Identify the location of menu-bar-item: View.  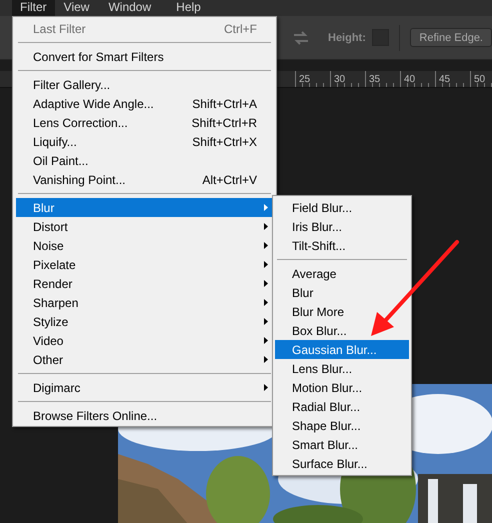
(77, 8).